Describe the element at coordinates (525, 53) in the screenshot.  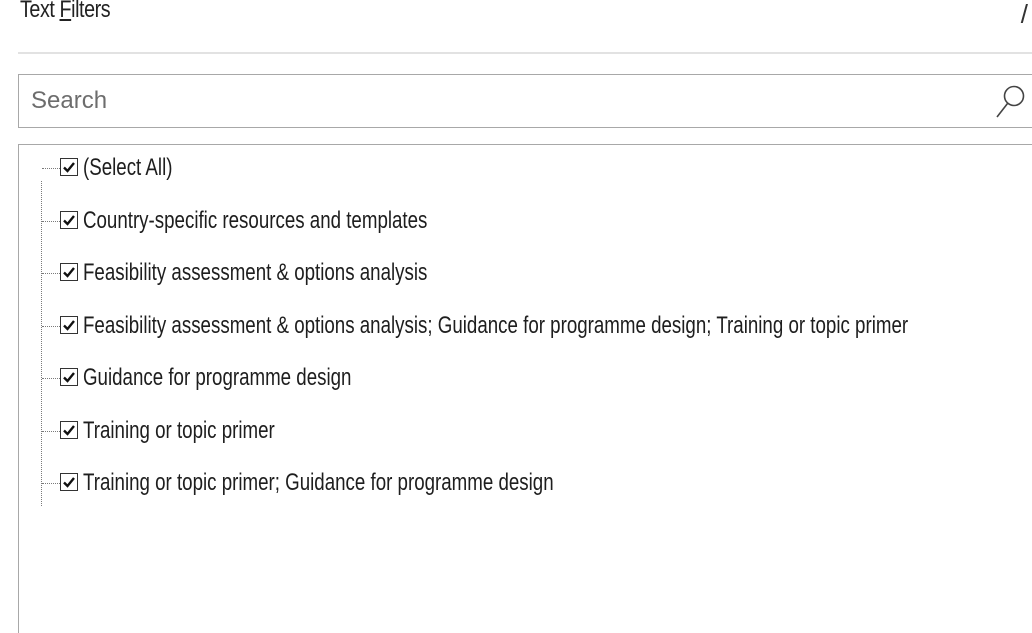
I see `menu-divider` at that location.